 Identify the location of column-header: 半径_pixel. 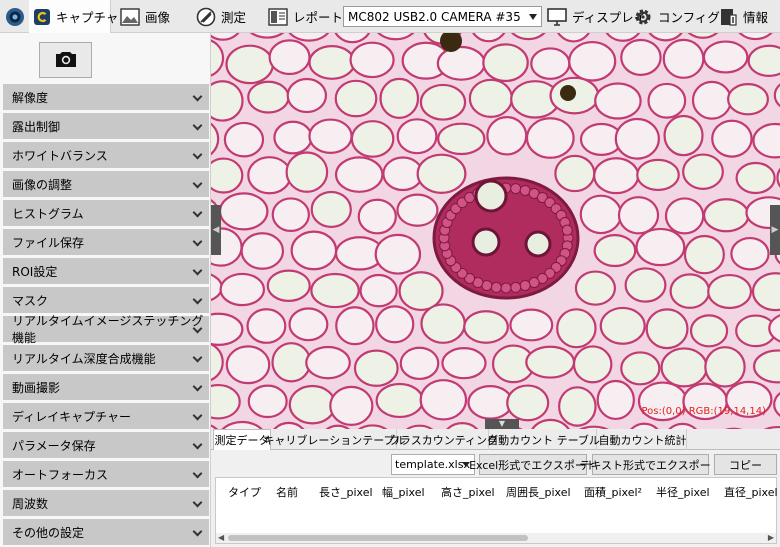
(683, 492).